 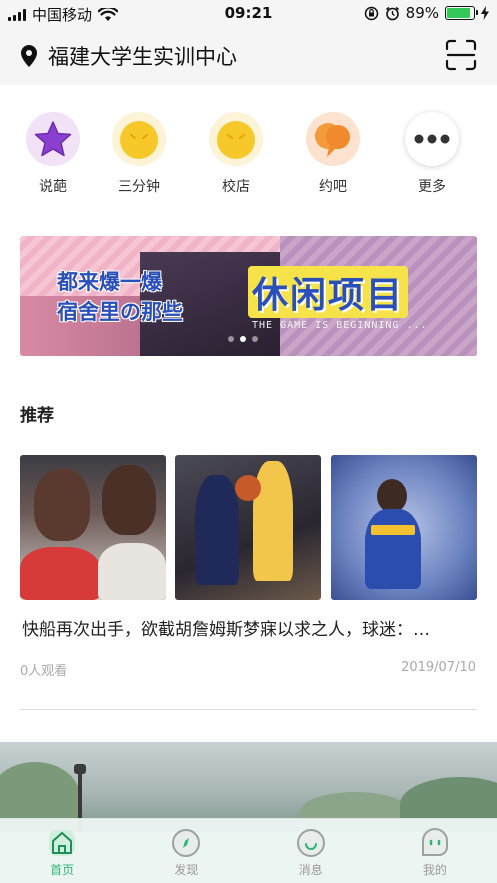 I want to click on menu-item-three-minutes: 三分钟, so click(x=139, y=154).